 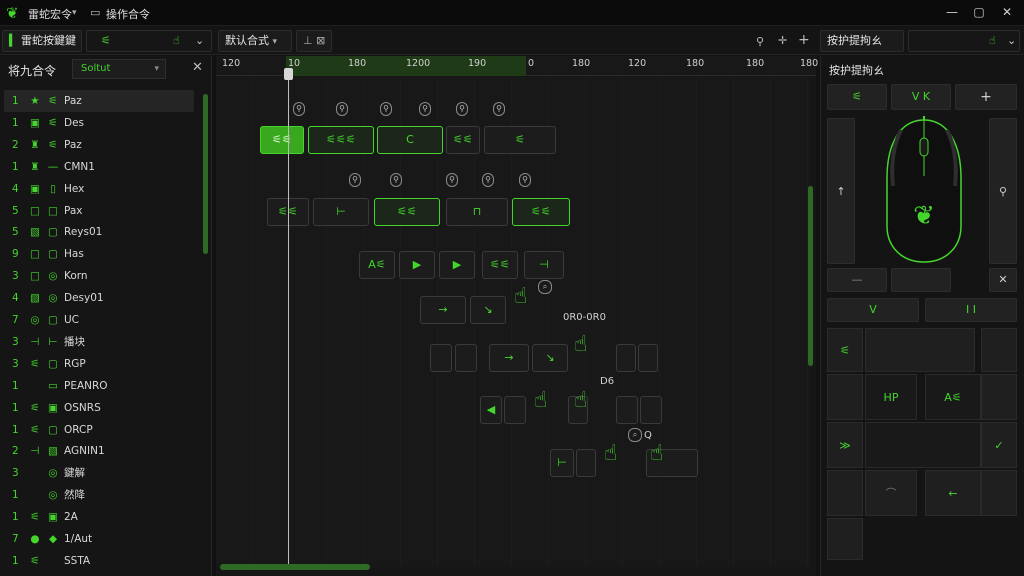 What do you see at coordinates (99, 123) in the screenshot?
I see `command-list-item: 1 ▣ ⚟ Des` at bounding box center [99, 123].